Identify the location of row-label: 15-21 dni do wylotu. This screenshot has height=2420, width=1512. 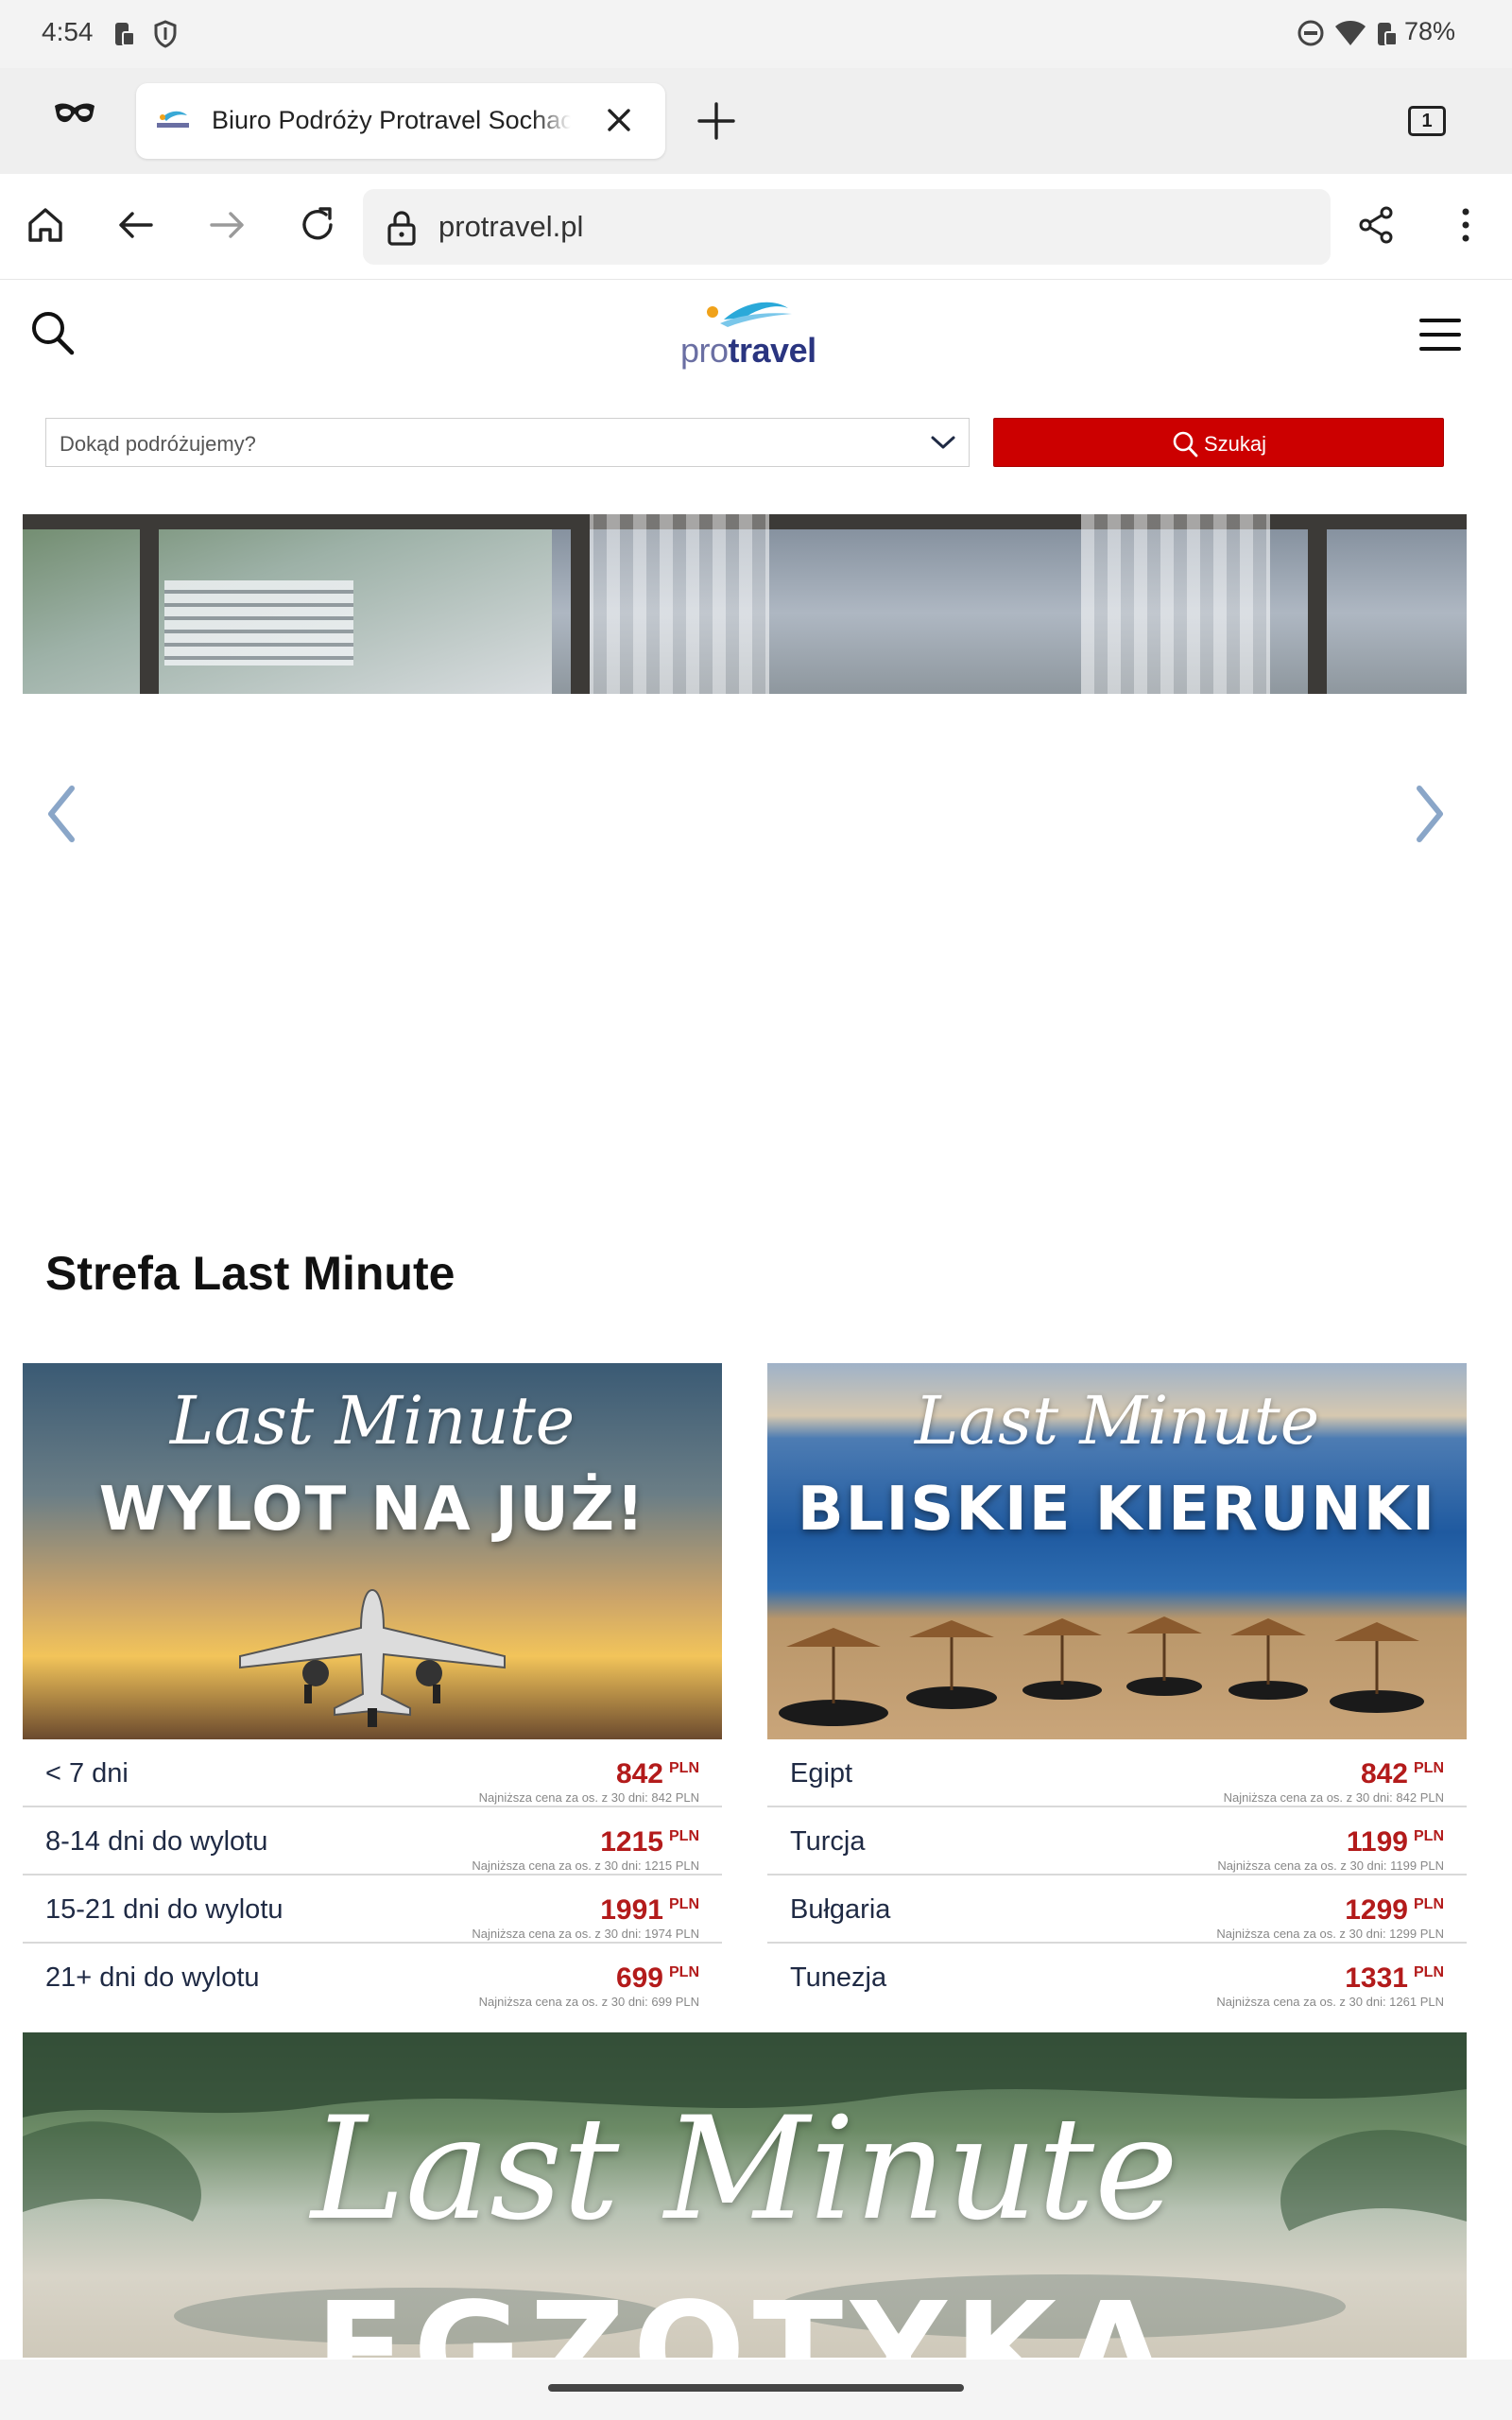
(164, 1909).